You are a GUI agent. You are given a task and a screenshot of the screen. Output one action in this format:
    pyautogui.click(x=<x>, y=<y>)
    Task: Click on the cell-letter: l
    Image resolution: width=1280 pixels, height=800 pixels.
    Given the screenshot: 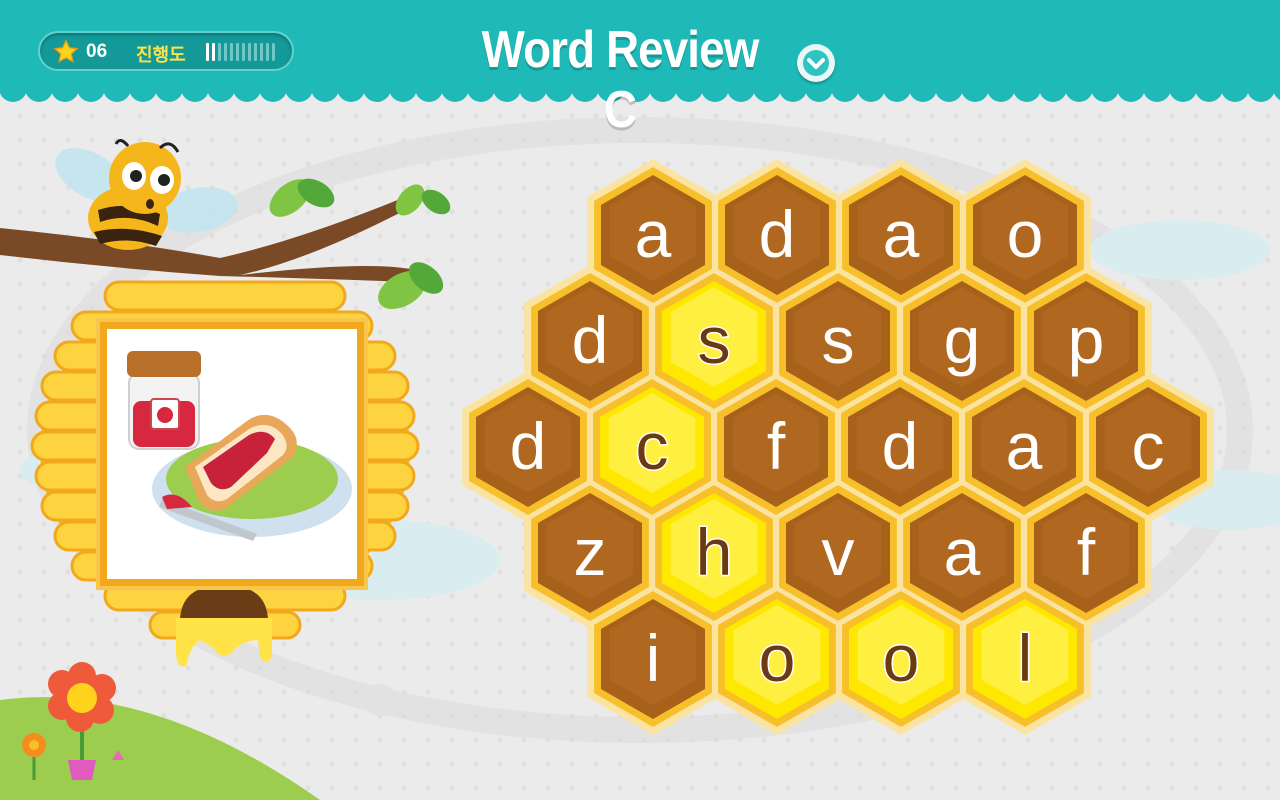 What is the action you would take?
    pyautogui.click(x=1025, y=658)
    